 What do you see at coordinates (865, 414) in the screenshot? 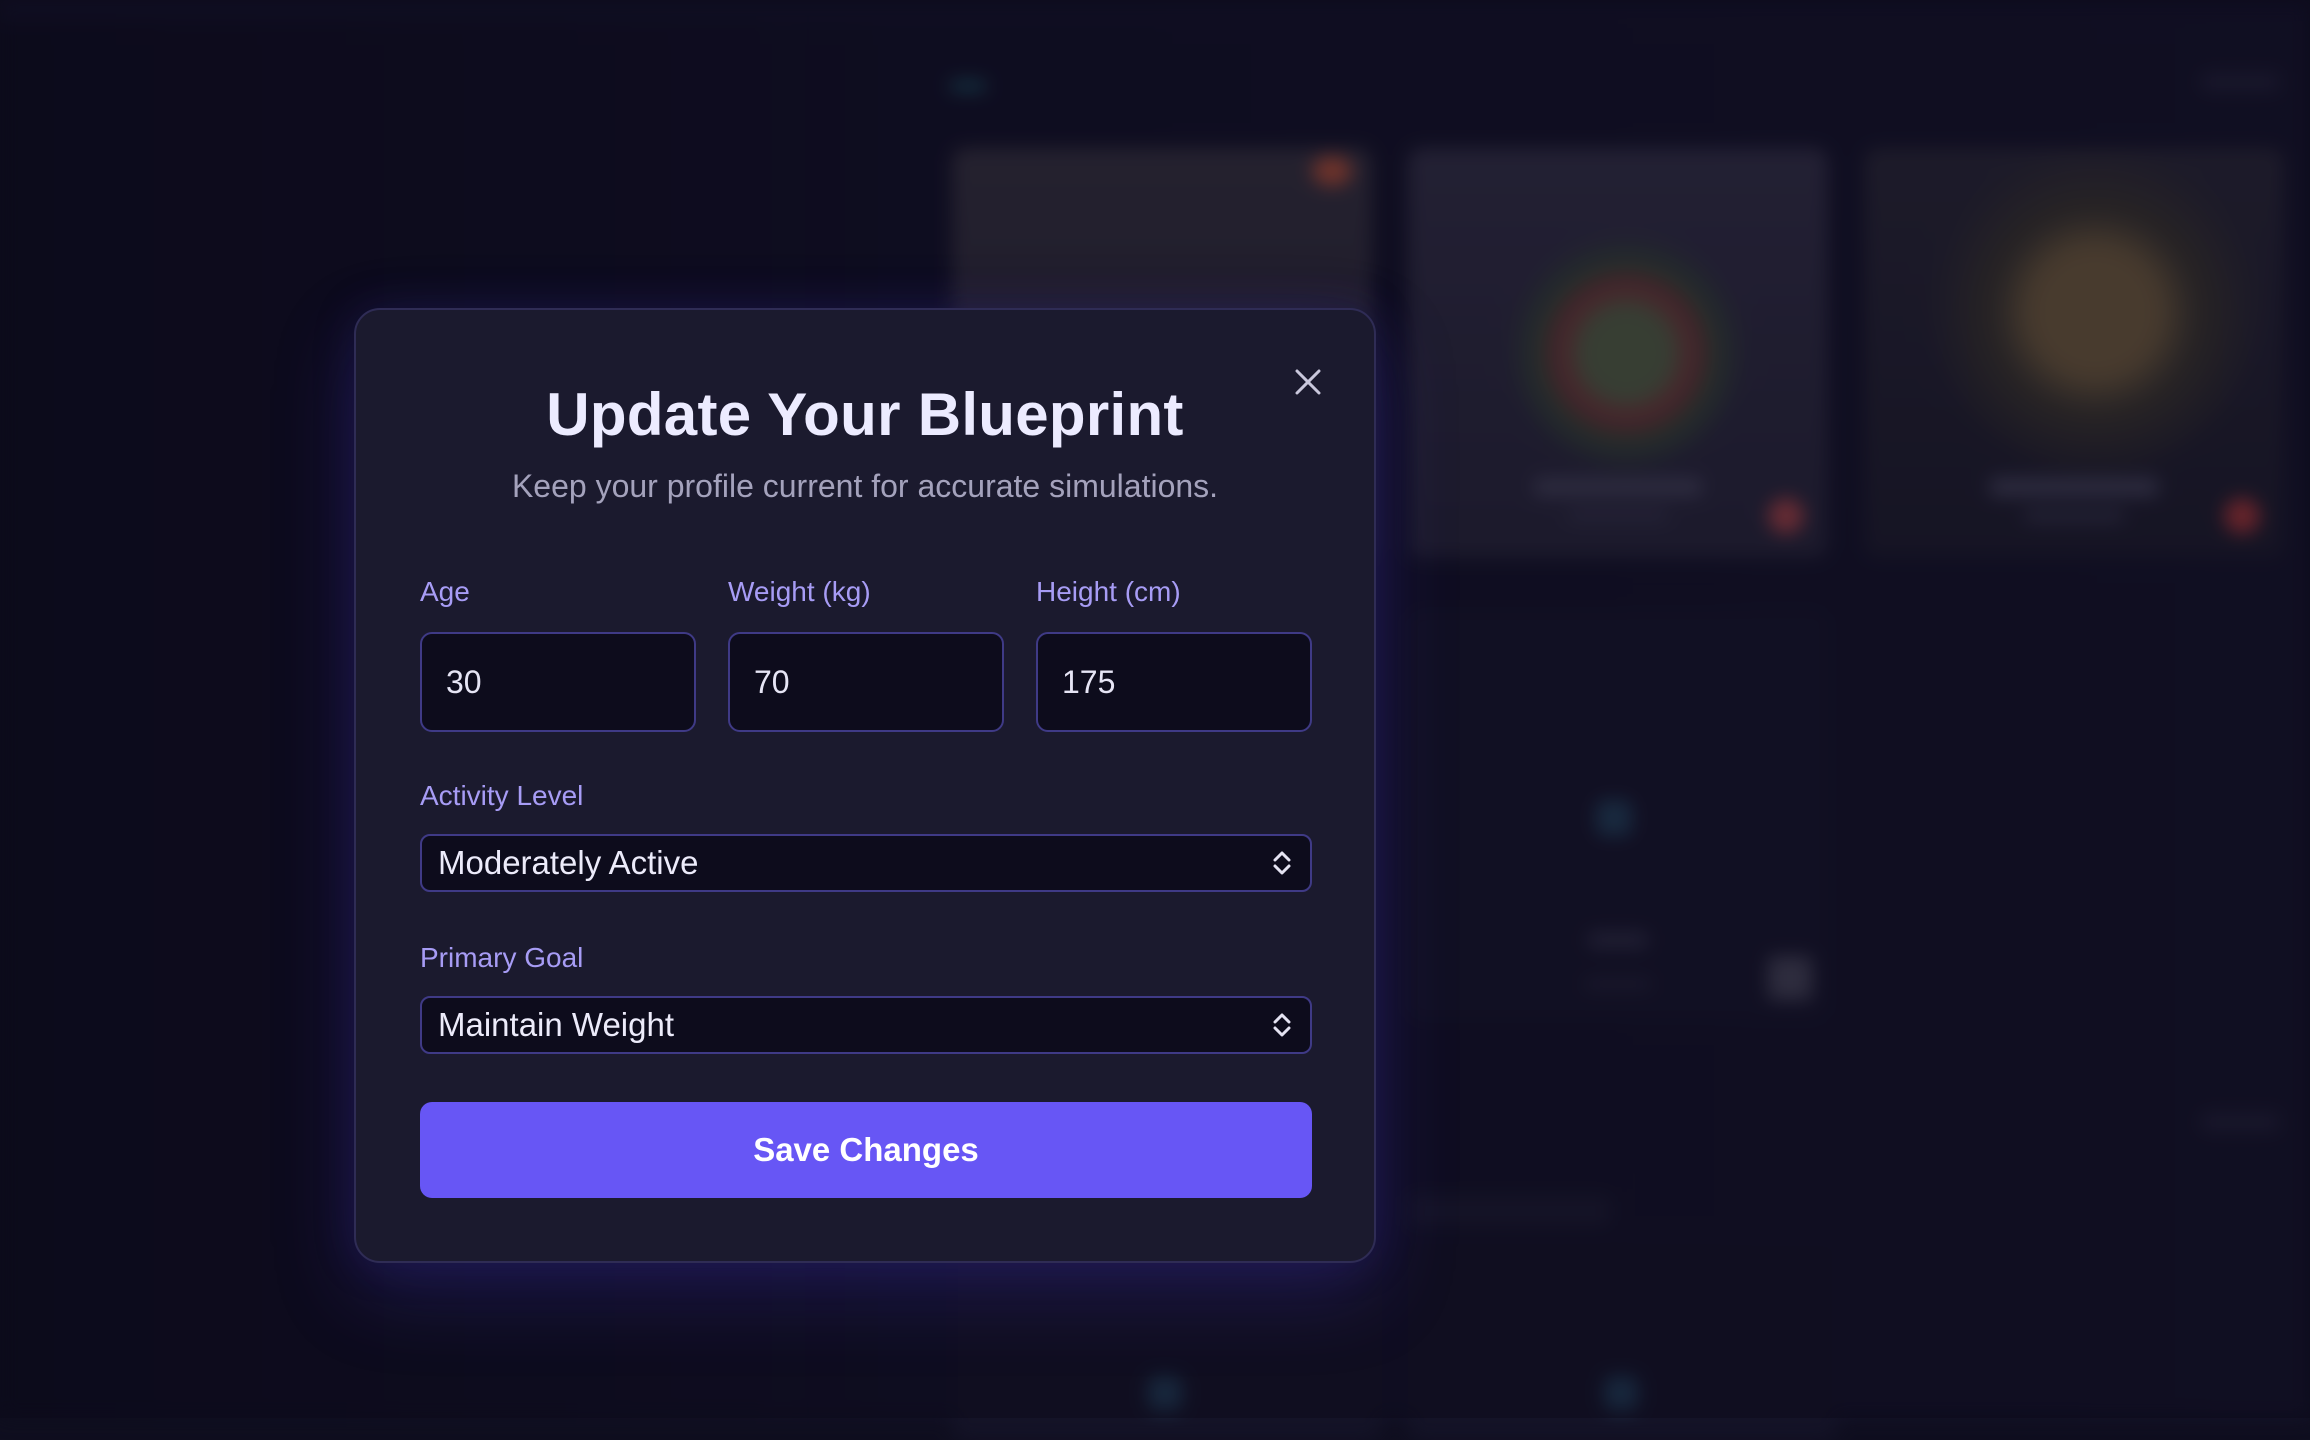
I see `modal-title: Update Your Blueprint` at bounding box center [865, 414].